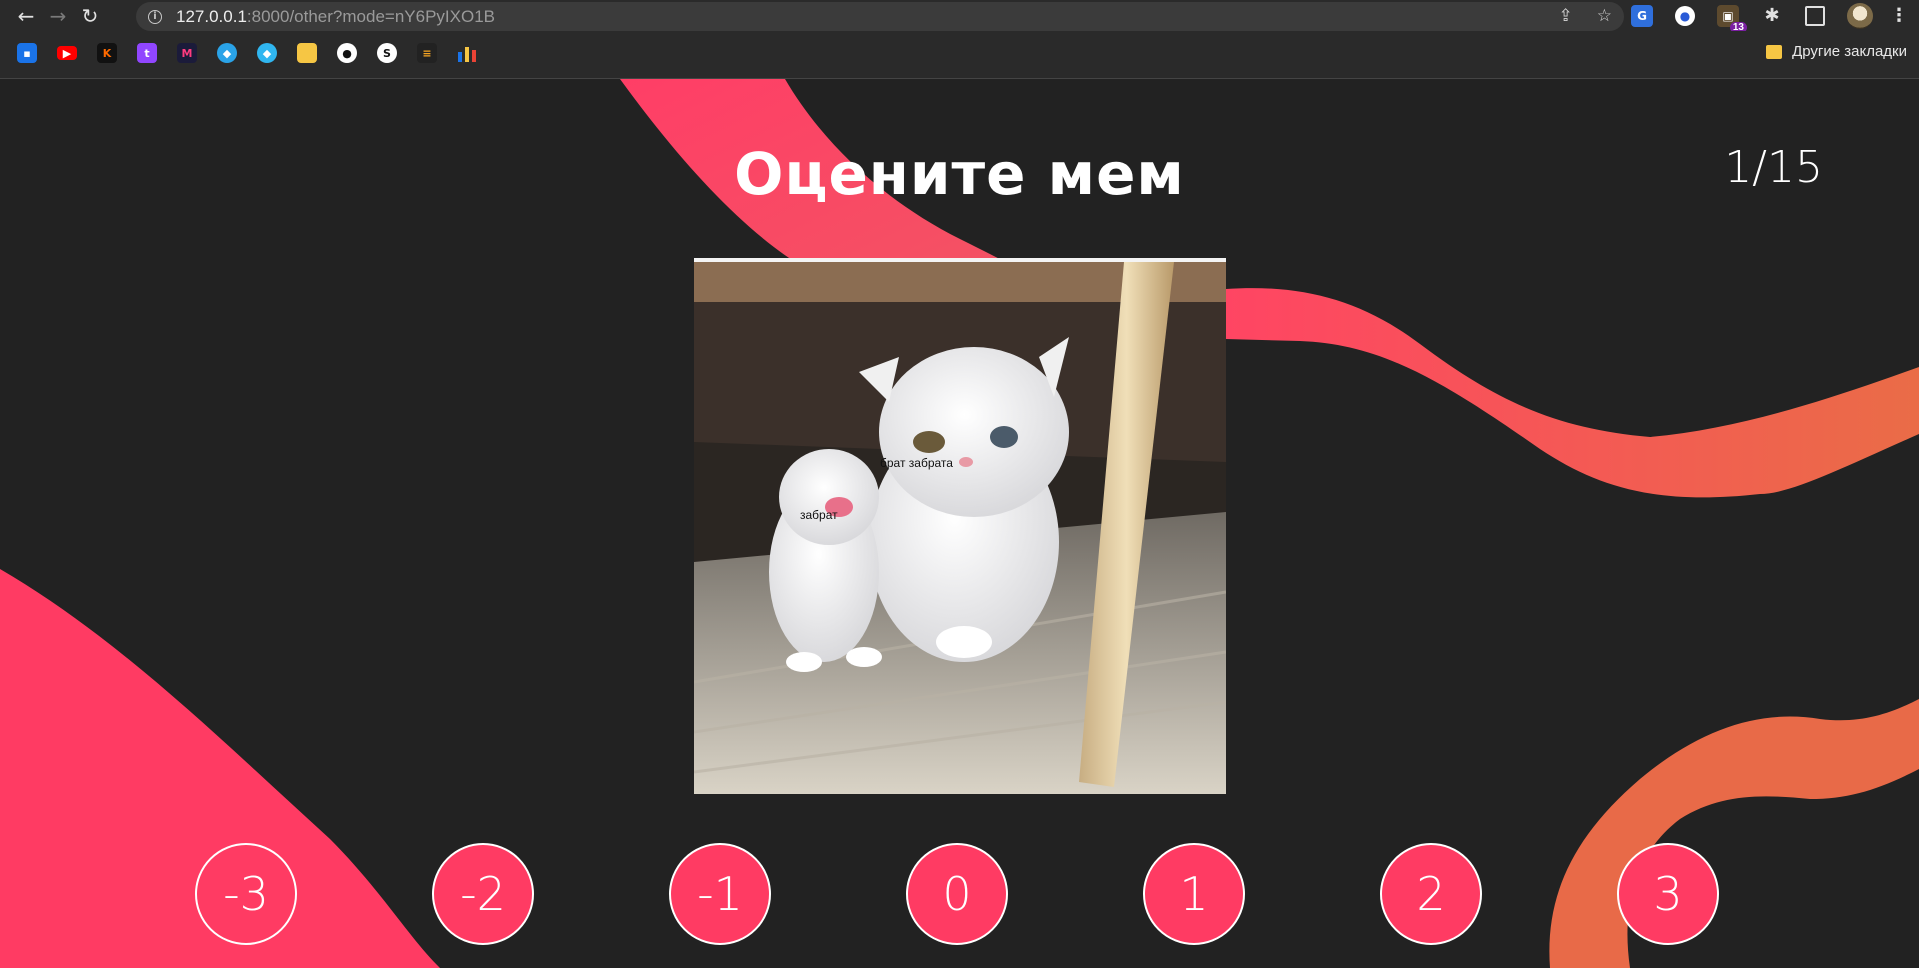 The image size is (1919, 968). I want to click on share-icon: ⇪, so click(1566, 16).